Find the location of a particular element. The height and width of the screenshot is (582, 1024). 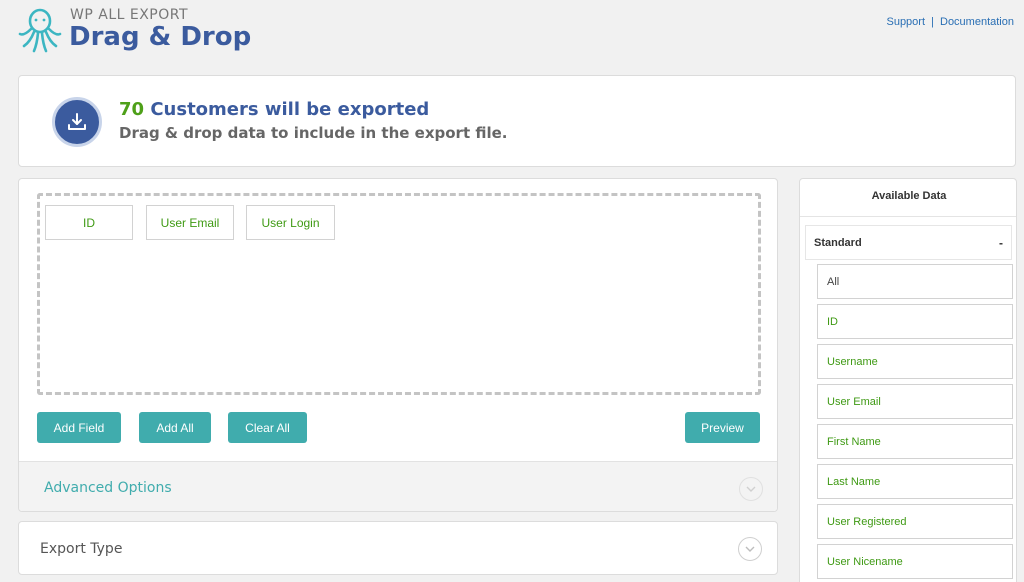

standard-section-label: Standard is located at coordinates (838, 243).